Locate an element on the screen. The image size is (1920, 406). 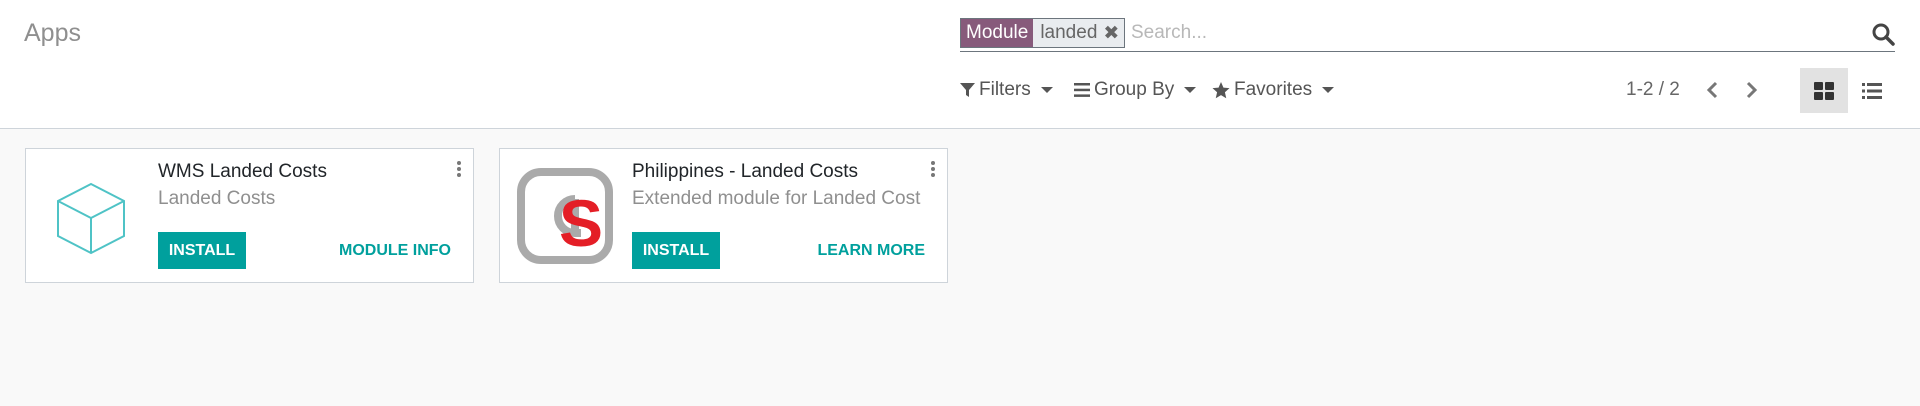
filters-dropdown: Filters is located at coordinates (1006, 90).